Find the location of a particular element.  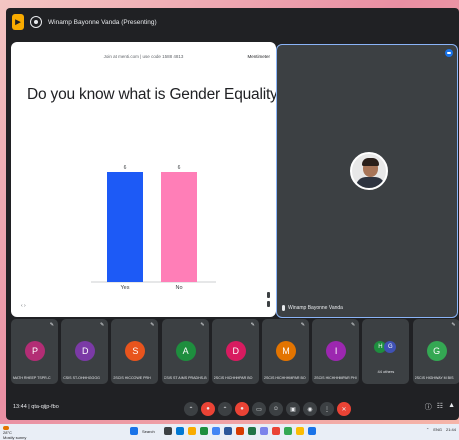

chart-category-label: No is located at coordinates (178, 288).